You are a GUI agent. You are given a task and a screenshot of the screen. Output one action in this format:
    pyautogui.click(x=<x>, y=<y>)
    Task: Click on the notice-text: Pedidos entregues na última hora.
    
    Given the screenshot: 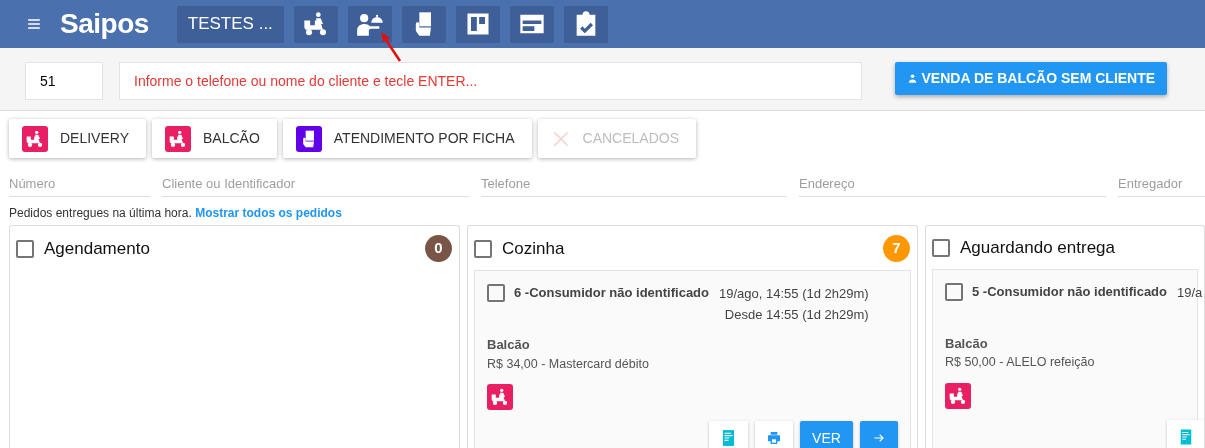 What is the action you would take?
    pyautogui.click(x=100, y=213)
    